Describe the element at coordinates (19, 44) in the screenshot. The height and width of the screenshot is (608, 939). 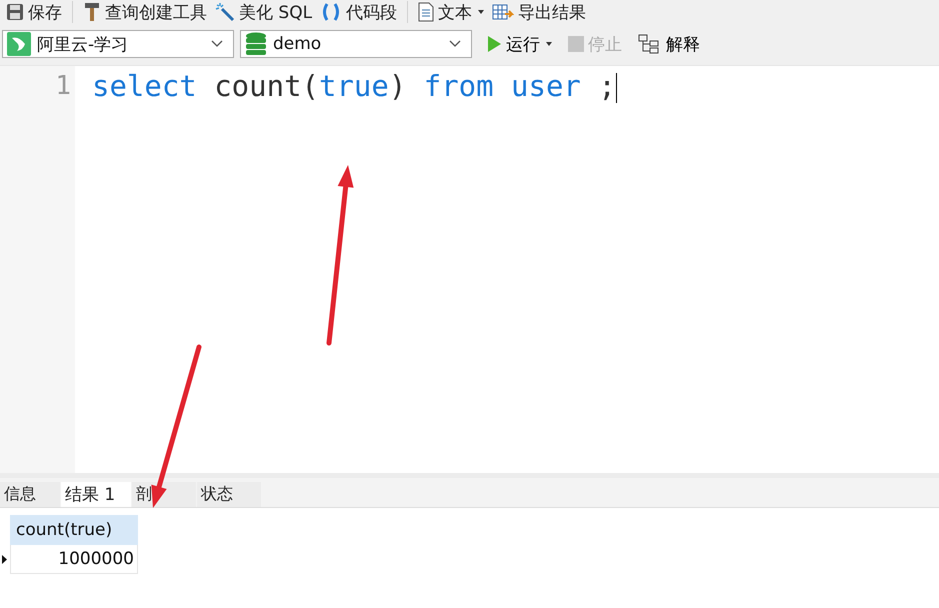
I see `connection-icon` at that location.